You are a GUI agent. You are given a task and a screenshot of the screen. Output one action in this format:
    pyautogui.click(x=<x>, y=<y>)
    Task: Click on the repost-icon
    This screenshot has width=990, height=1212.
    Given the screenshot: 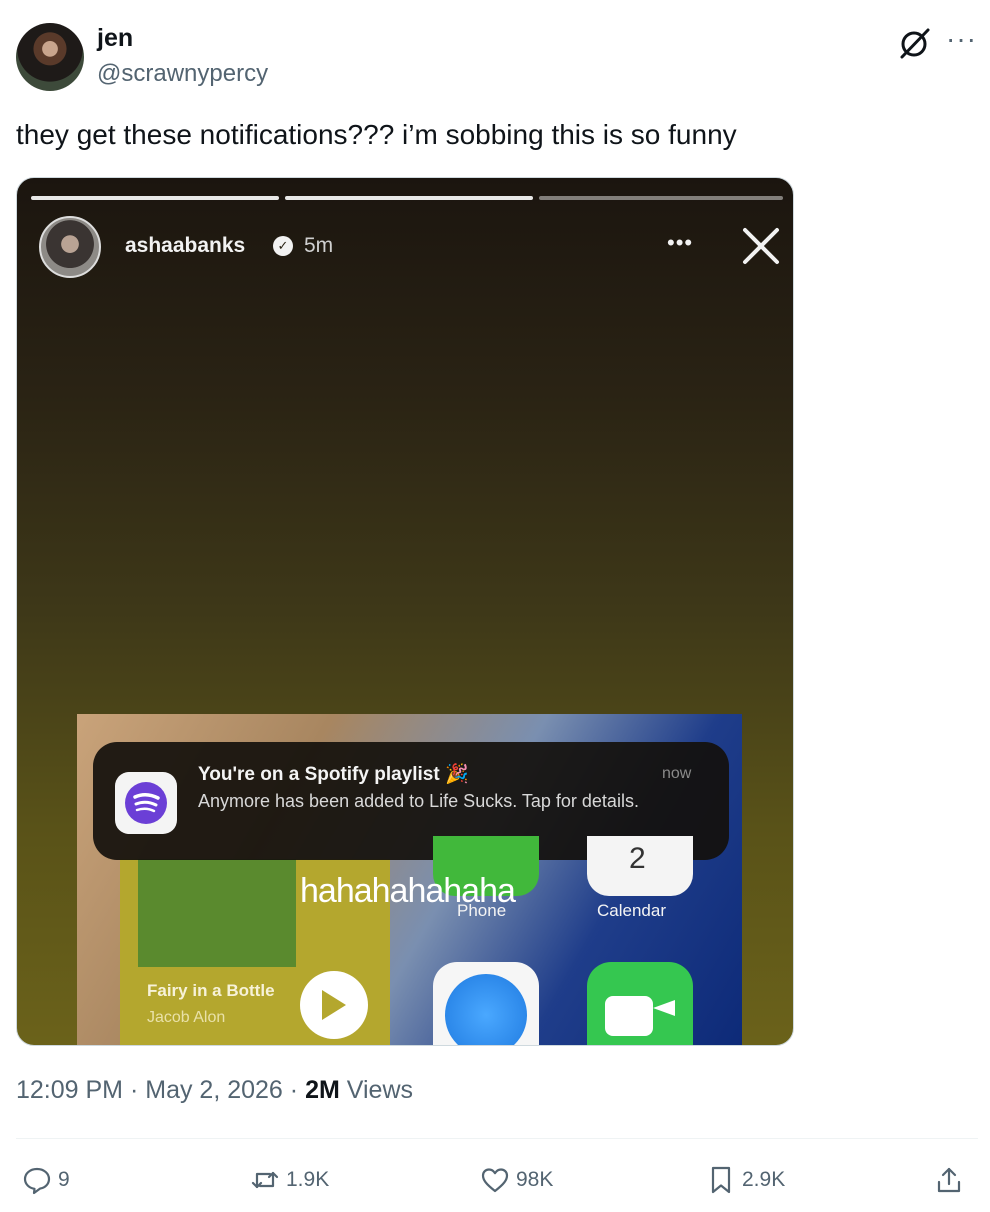 What is the action you would take?
    pyautogui.click(x=265, y=1180)
    